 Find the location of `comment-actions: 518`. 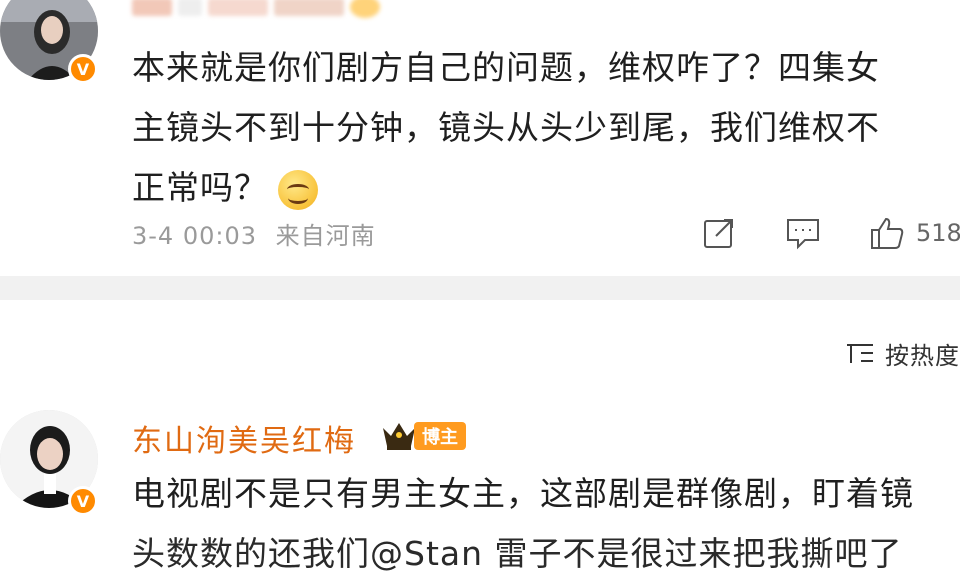

comment-actions: 518 is located at coordinates (830, 233).